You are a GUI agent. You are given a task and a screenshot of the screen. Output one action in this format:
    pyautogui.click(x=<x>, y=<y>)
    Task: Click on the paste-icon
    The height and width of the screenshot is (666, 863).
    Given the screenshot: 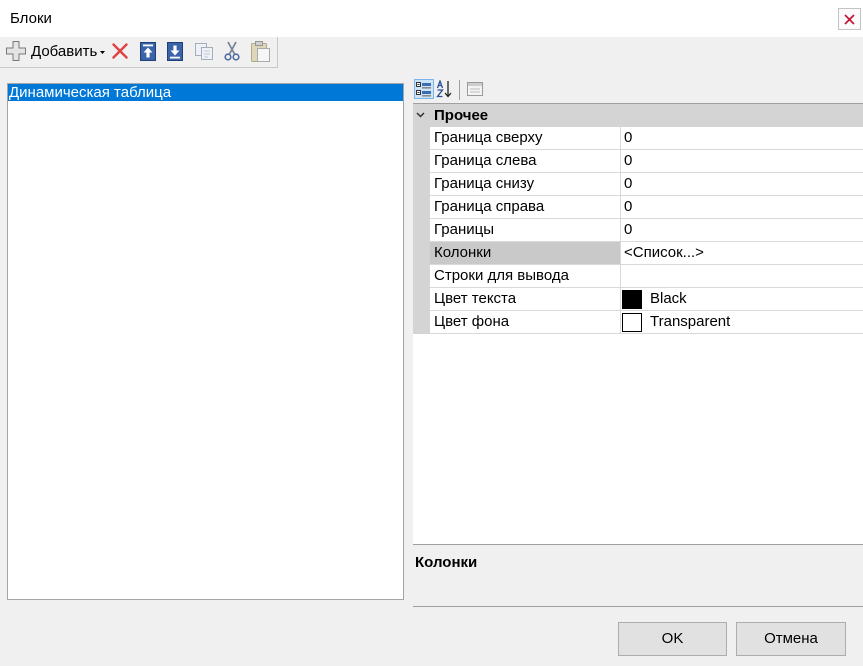 What is the action you would take?
    pyautogui.click(x=260, y=51)
    